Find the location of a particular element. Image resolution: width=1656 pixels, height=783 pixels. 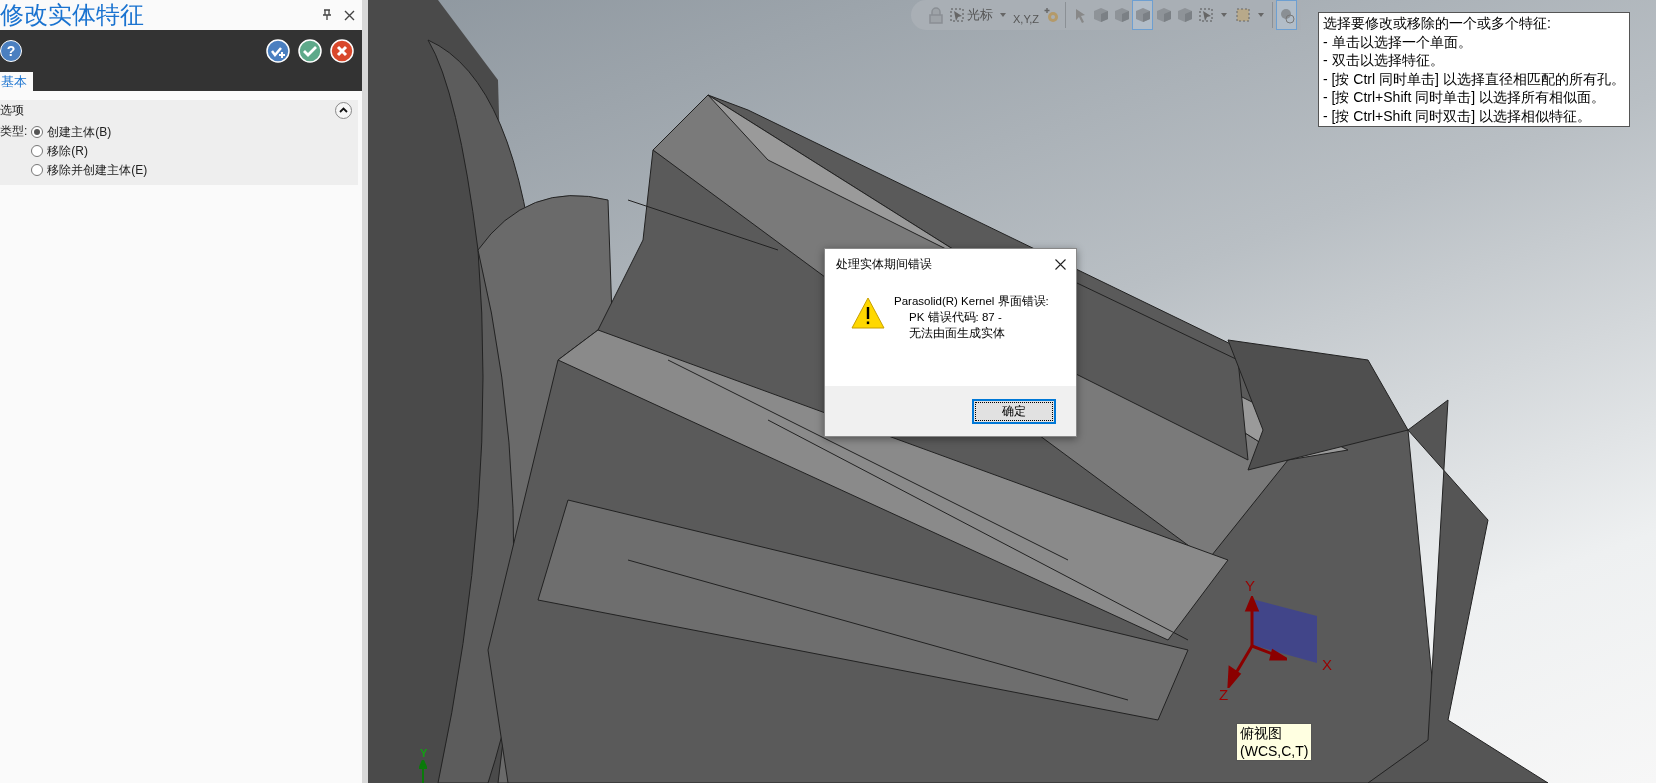

axis-label: Z is located at coordinates (1224, 695).